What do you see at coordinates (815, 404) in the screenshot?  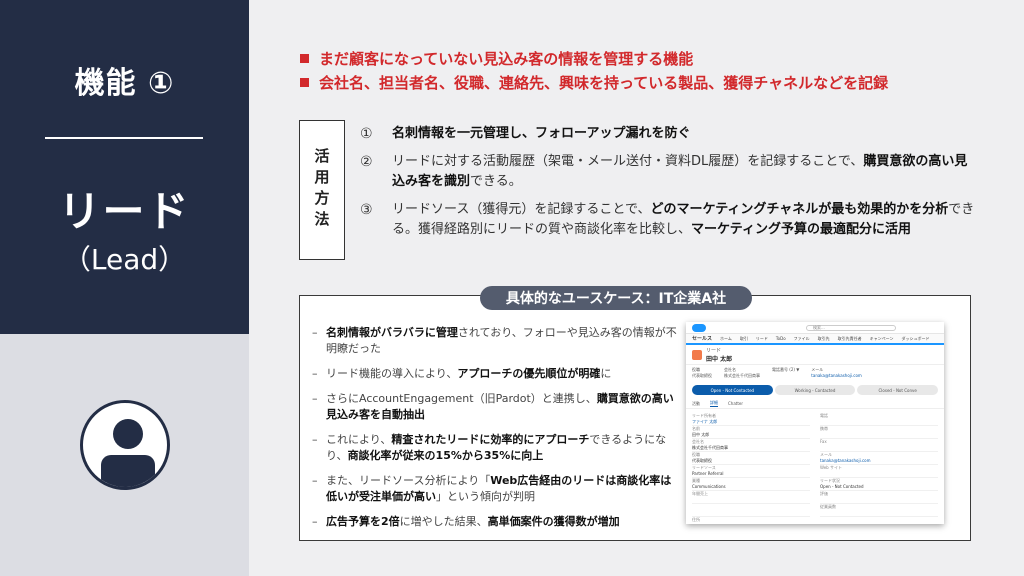 I see `crm-tabs: 活動 詳細 Chatter` at bounding box center [815, 404].